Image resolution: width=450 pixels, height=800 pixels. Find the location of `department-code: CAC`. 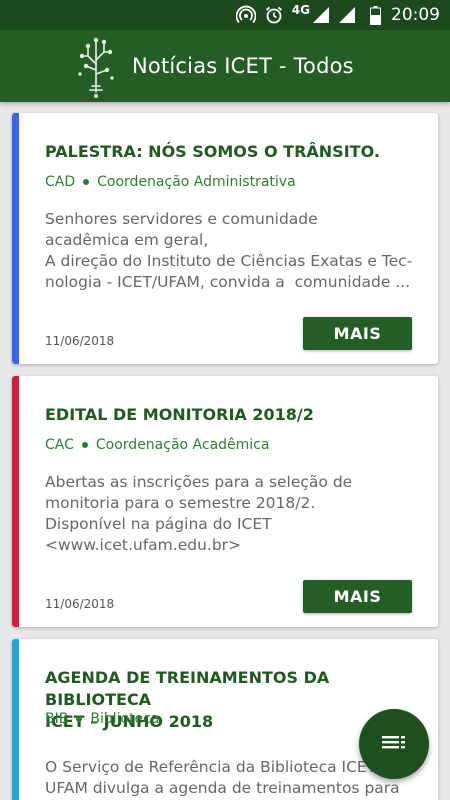

department-code: CAC is located at coordinates (59, 445).